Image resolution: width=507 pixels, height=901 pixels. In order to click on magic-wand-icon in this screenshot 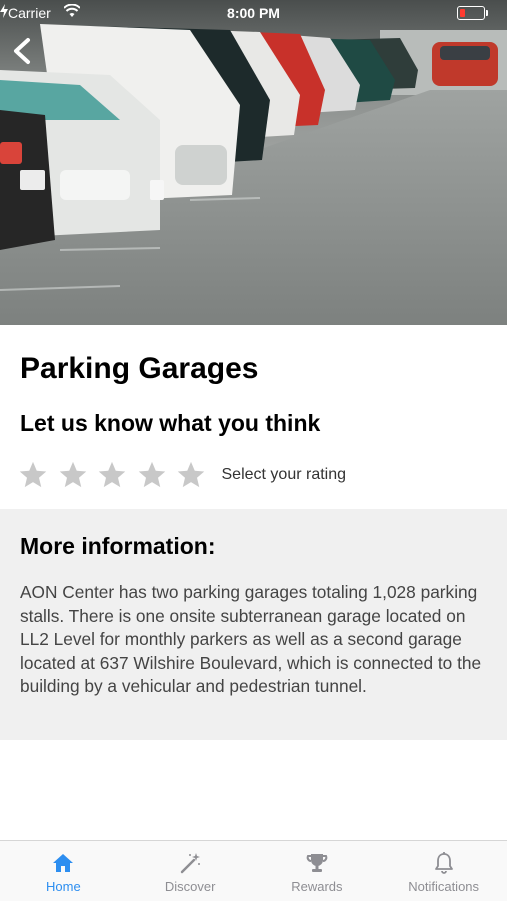, I will do `click(190, 863)`.